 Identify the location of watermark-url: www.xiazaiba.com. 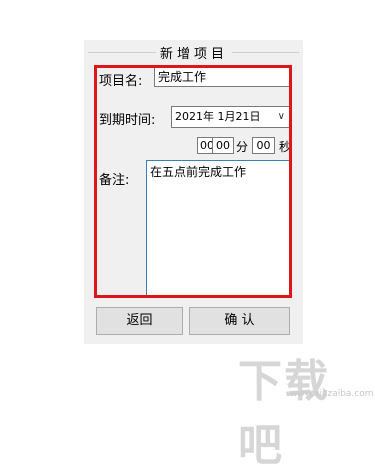
(332, 394).